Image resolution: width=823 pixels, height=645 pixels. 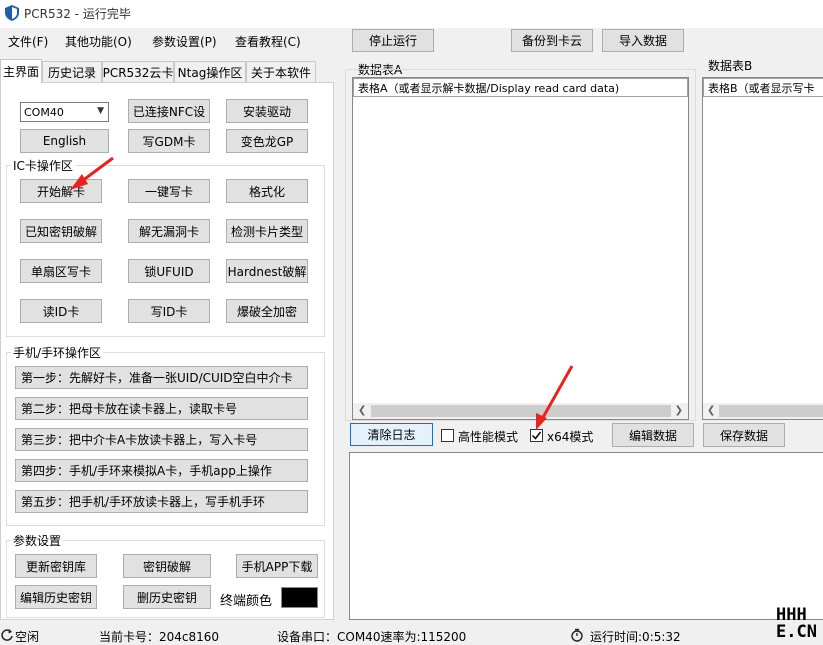 What do you see at coordinates (744, 435) in the screenshot?
I see `save-data-button: 保存数据` at bounding box center [744, 435].